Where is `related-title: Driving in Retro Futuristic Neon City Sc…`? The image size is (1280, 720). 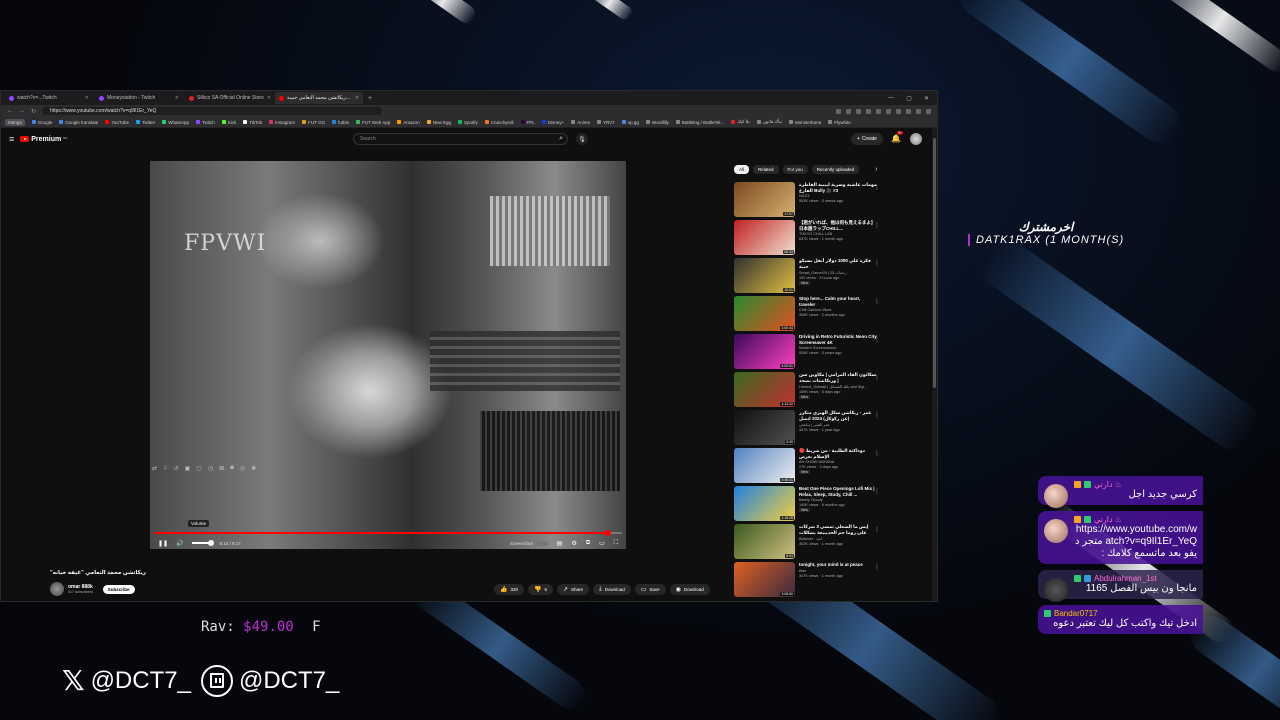
related-title: Driving in Retro Futuristic Neon City Sc… is located at coordinates (838, 339).